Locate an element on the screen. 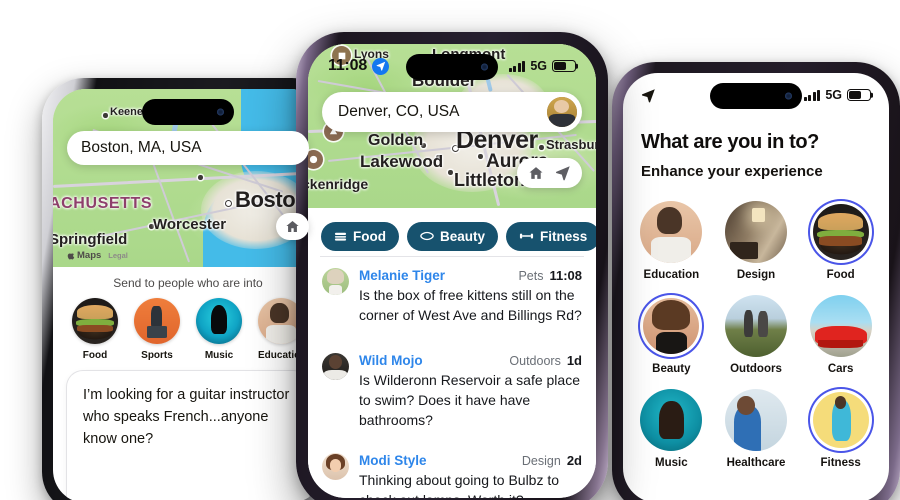 This screenshot has width=900, height=500. post-time: 2d is located at coordinates (574, 461).